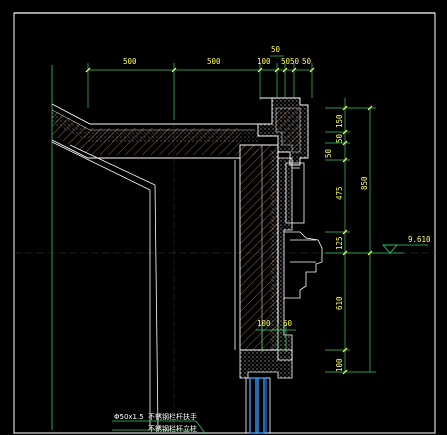 The height and width of the screenshot is (435, 447). Describe the element at coordinates (172, 416) in the screenshot. I see `note-handrail: 不锈钢栏杆扶手` at that location.